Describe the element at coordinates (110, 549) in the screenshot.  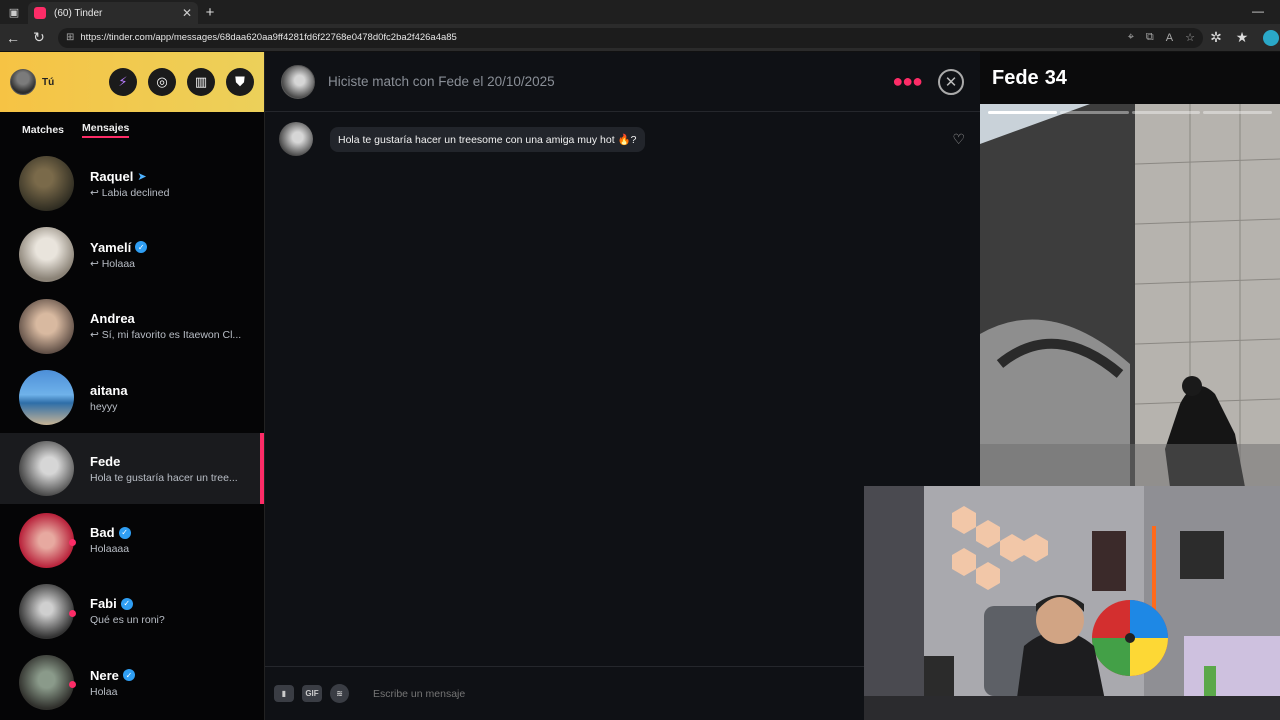
I see `conversation-preview: Holaaaa` at that location.